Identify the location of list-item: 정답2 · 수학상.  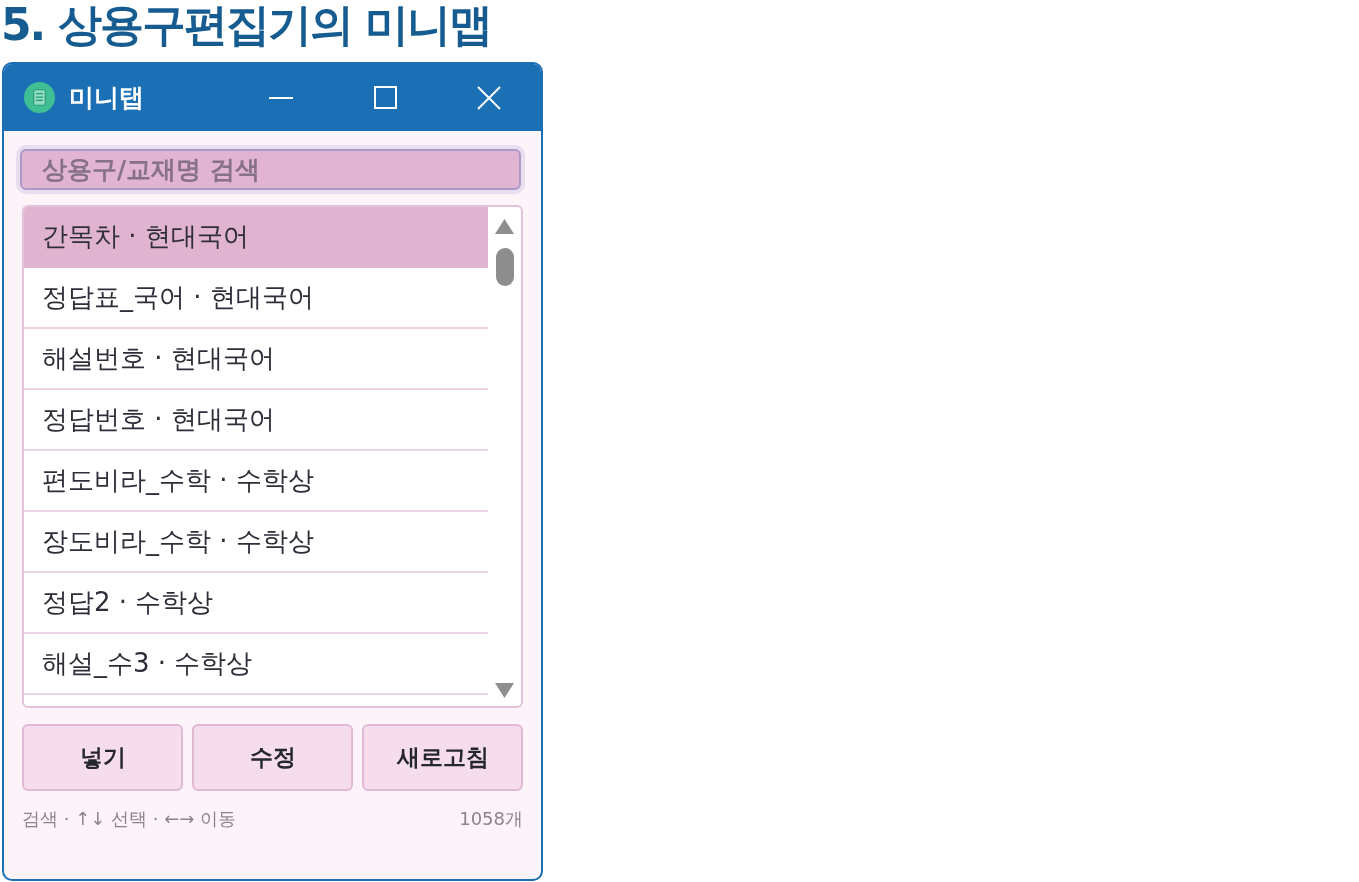
(256, 603).